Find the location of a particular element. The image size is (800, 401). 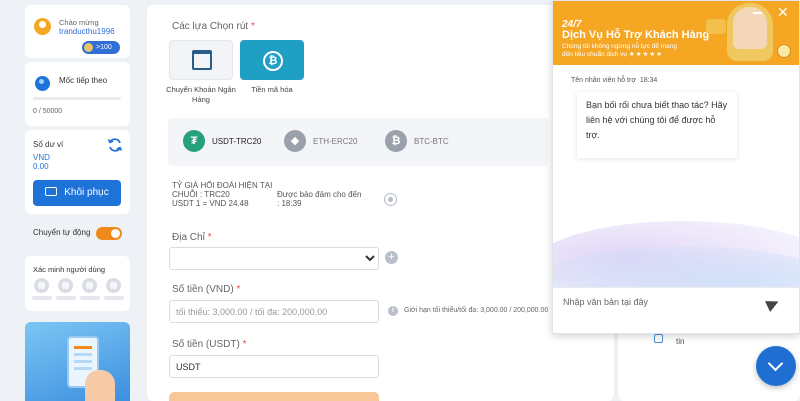

info-card-text: tin is located at coordinates (680, 341).